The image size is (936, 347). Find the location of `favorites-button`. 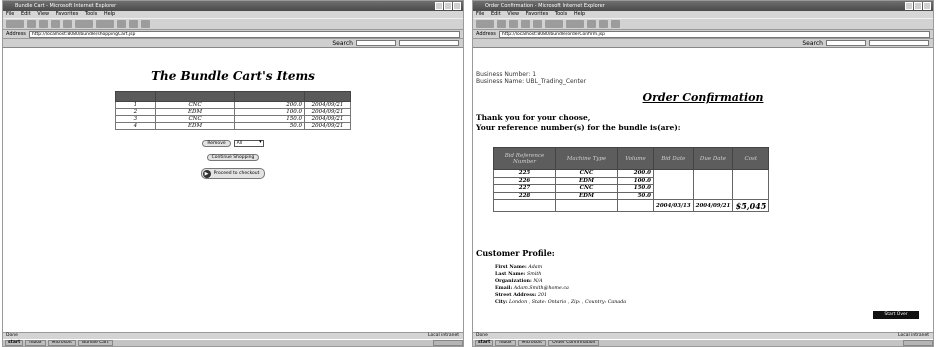

favorites-button is located at coordinates (105, 24).